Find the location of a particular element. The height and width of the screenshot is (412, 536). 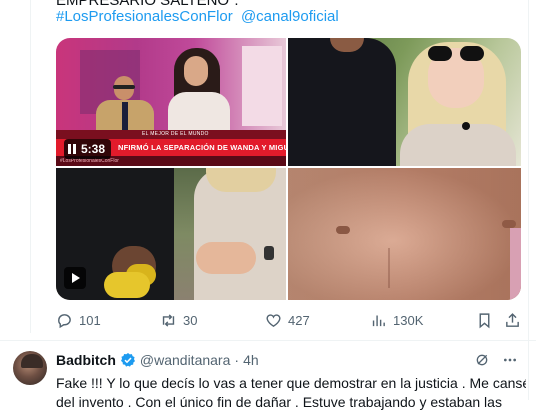

like-button: 427 is located at coordinates (287, 320).